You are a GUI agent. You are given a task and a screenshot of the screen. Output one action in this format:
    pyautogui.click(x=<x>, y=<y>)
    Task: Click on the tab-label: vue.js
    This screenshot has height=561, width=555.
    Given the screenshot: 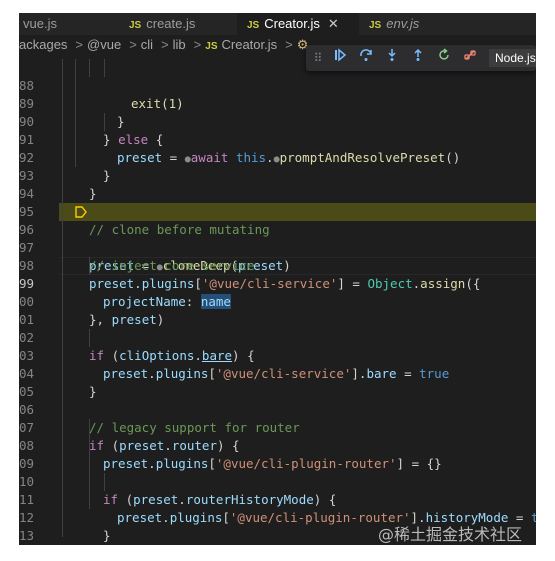 What is the action you would take?
    pyautogui.click(x=40, y=23)
    